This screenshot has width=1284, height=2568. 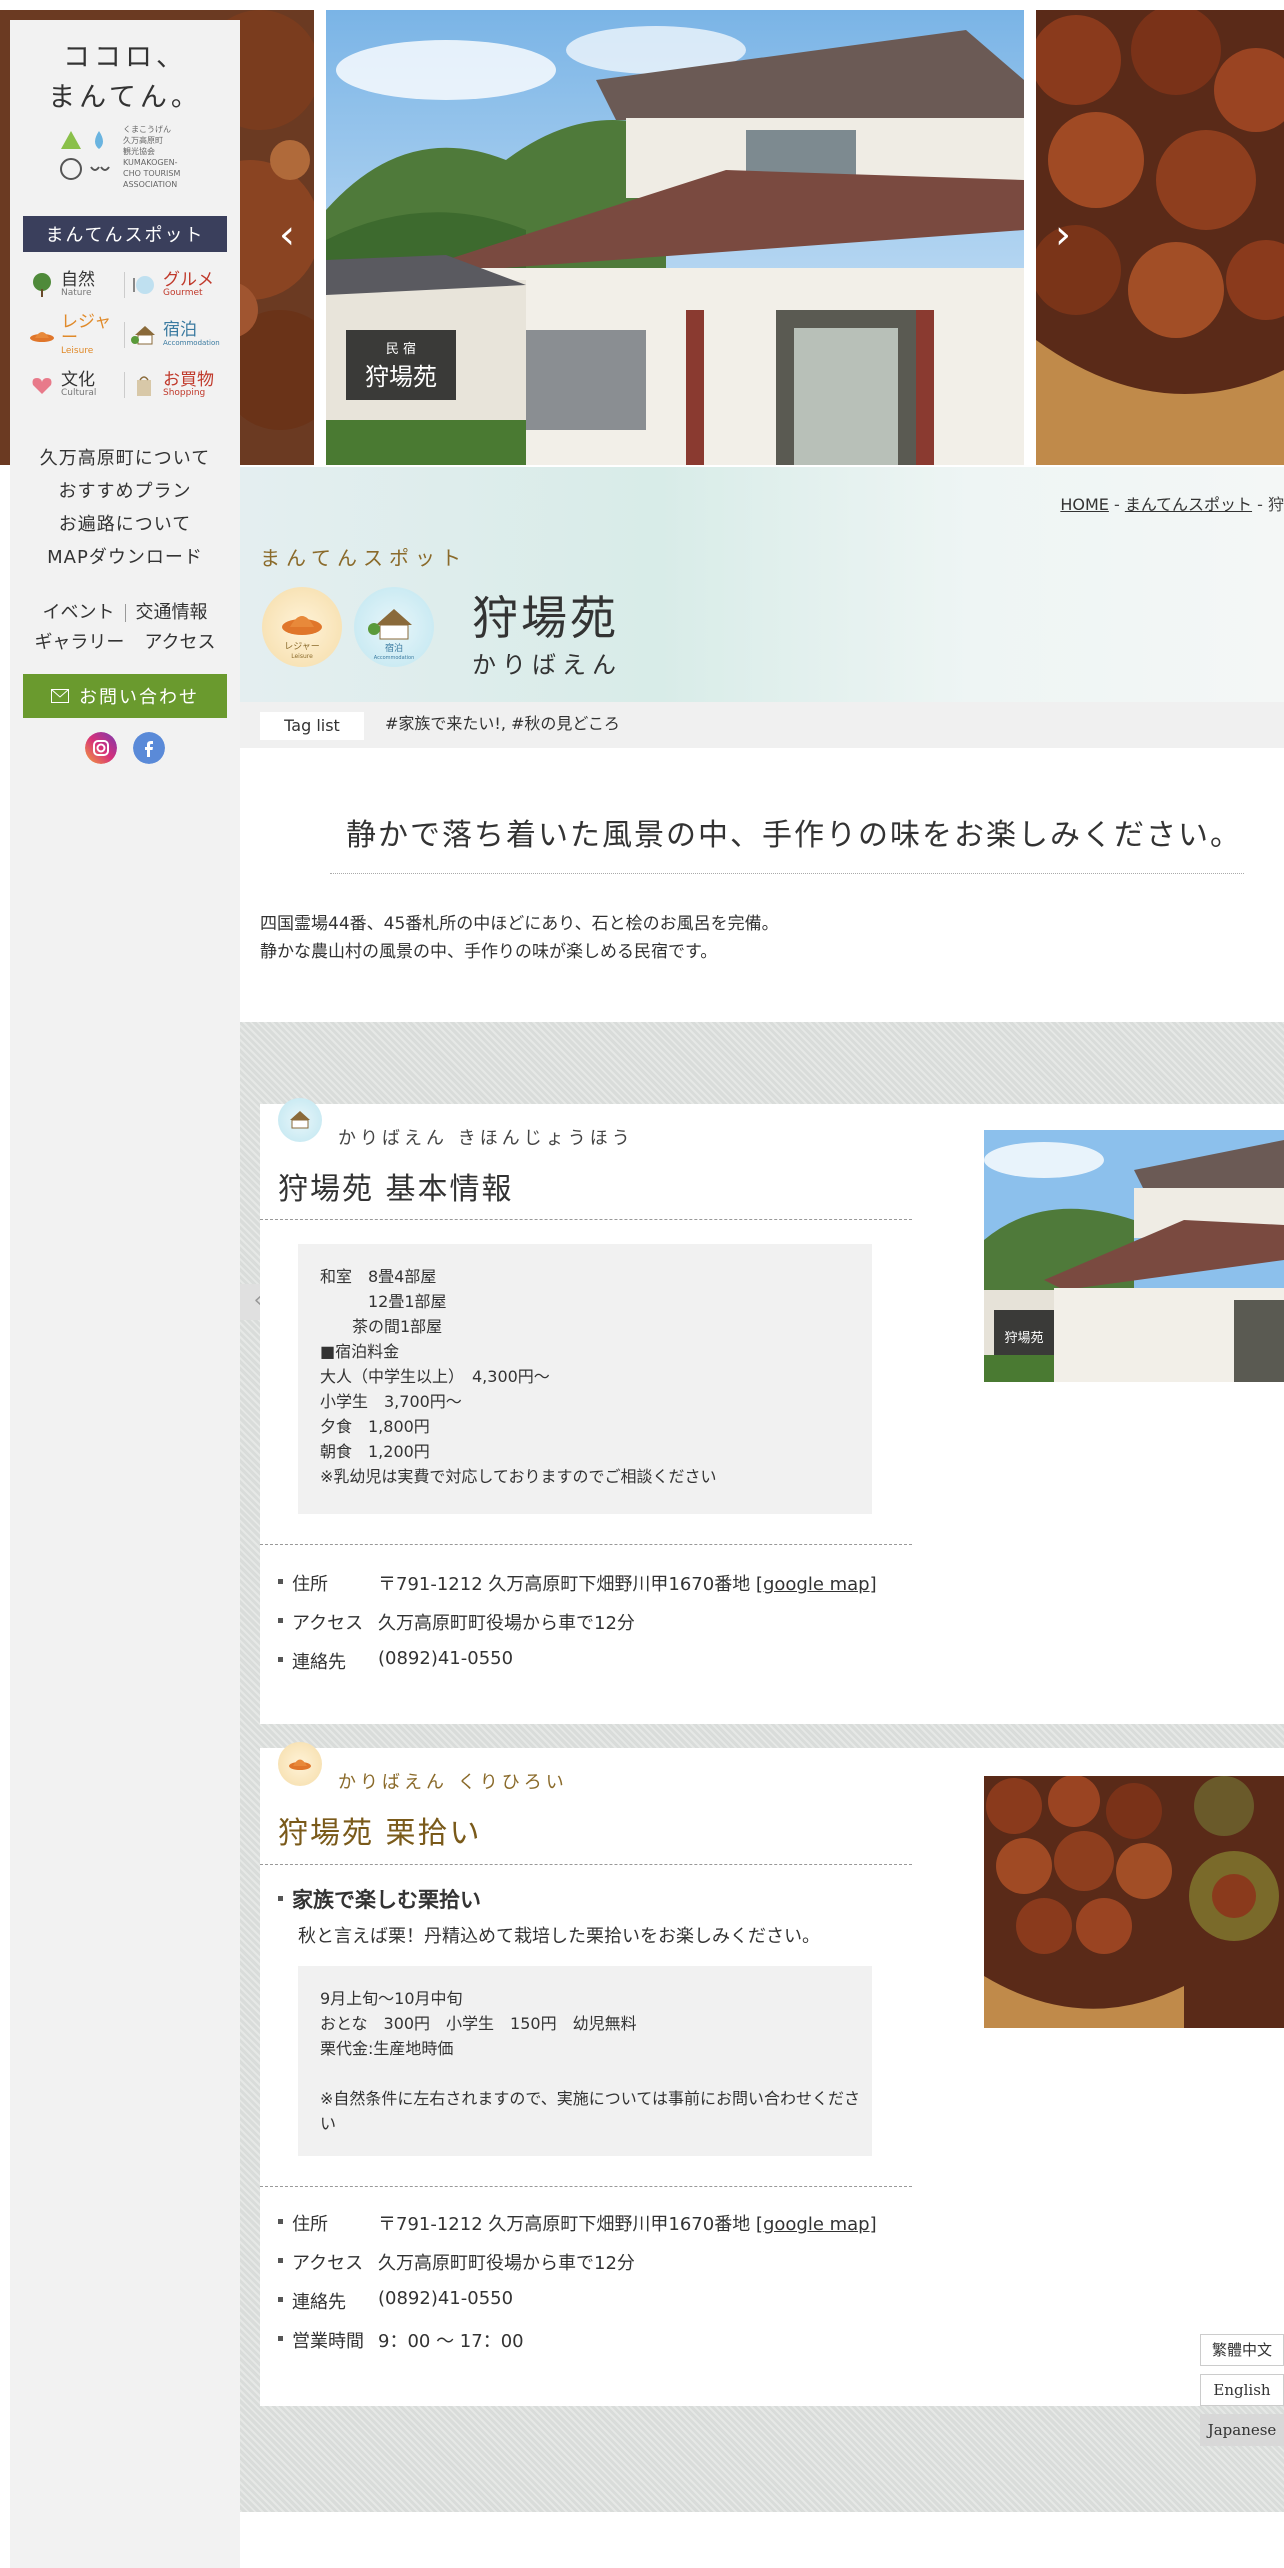 I want to click on info-line: ※自然条件に左右されますので、実施については事前にお問い合わせくださ, so click(x=590, y=2098).